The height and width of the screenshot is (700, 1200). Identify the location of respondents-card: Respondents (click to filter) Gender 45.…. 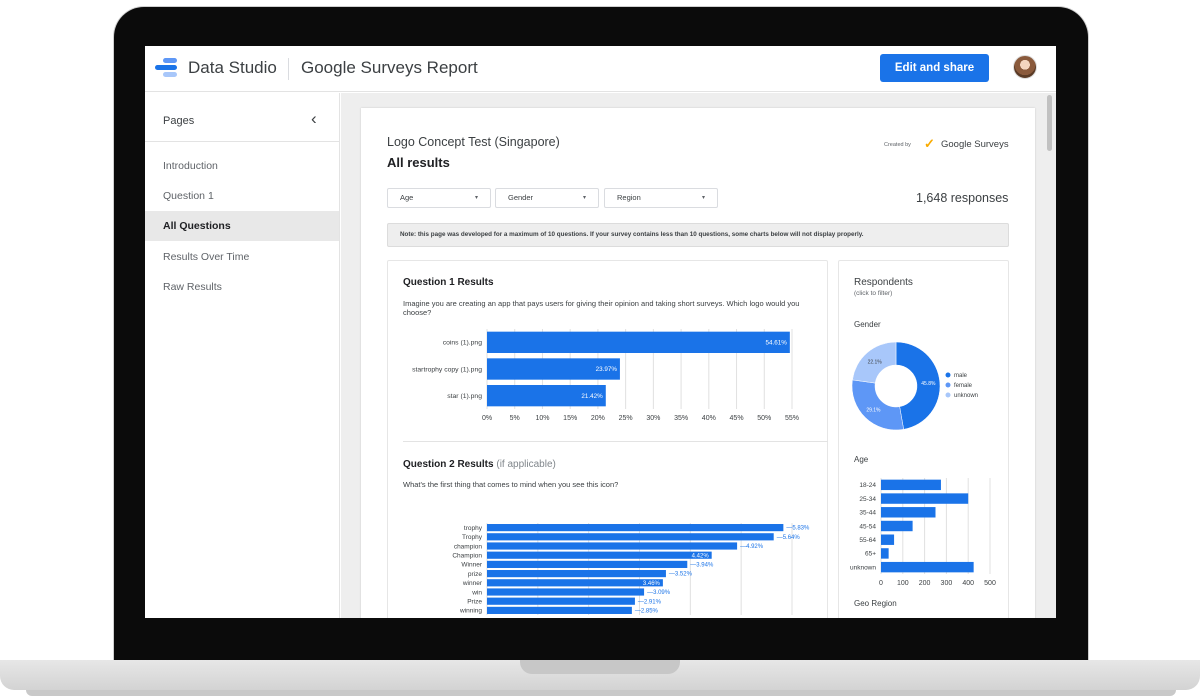
(923, 439).